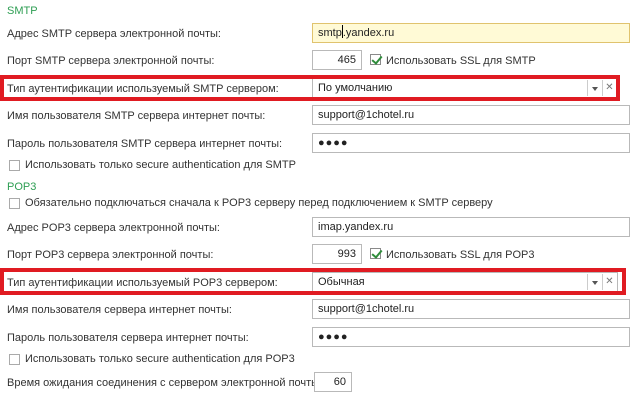 This screenshot has height=407, width=637. Describe the element at coordinates (368, 33) in the screenshot. I see `smtp-server-value-end: .yandex.ru` at that location.